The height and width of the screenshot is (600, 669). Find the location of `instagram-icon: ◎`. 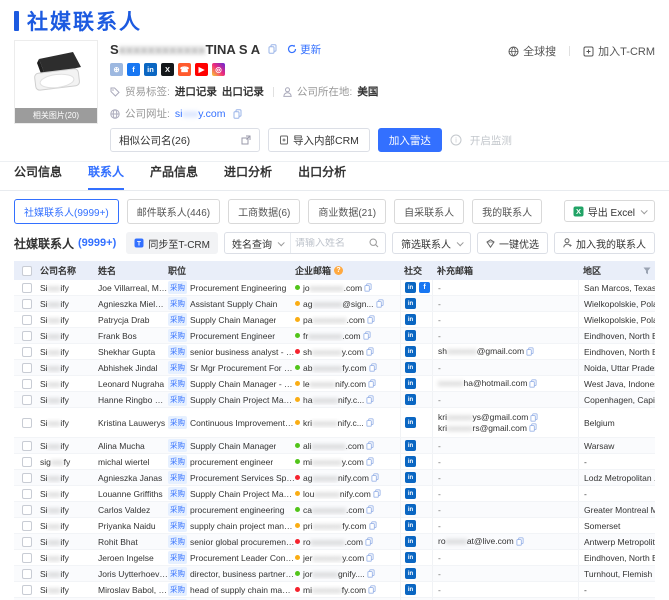

instagram-icon: ◎ is located at coordinates (218, 69).